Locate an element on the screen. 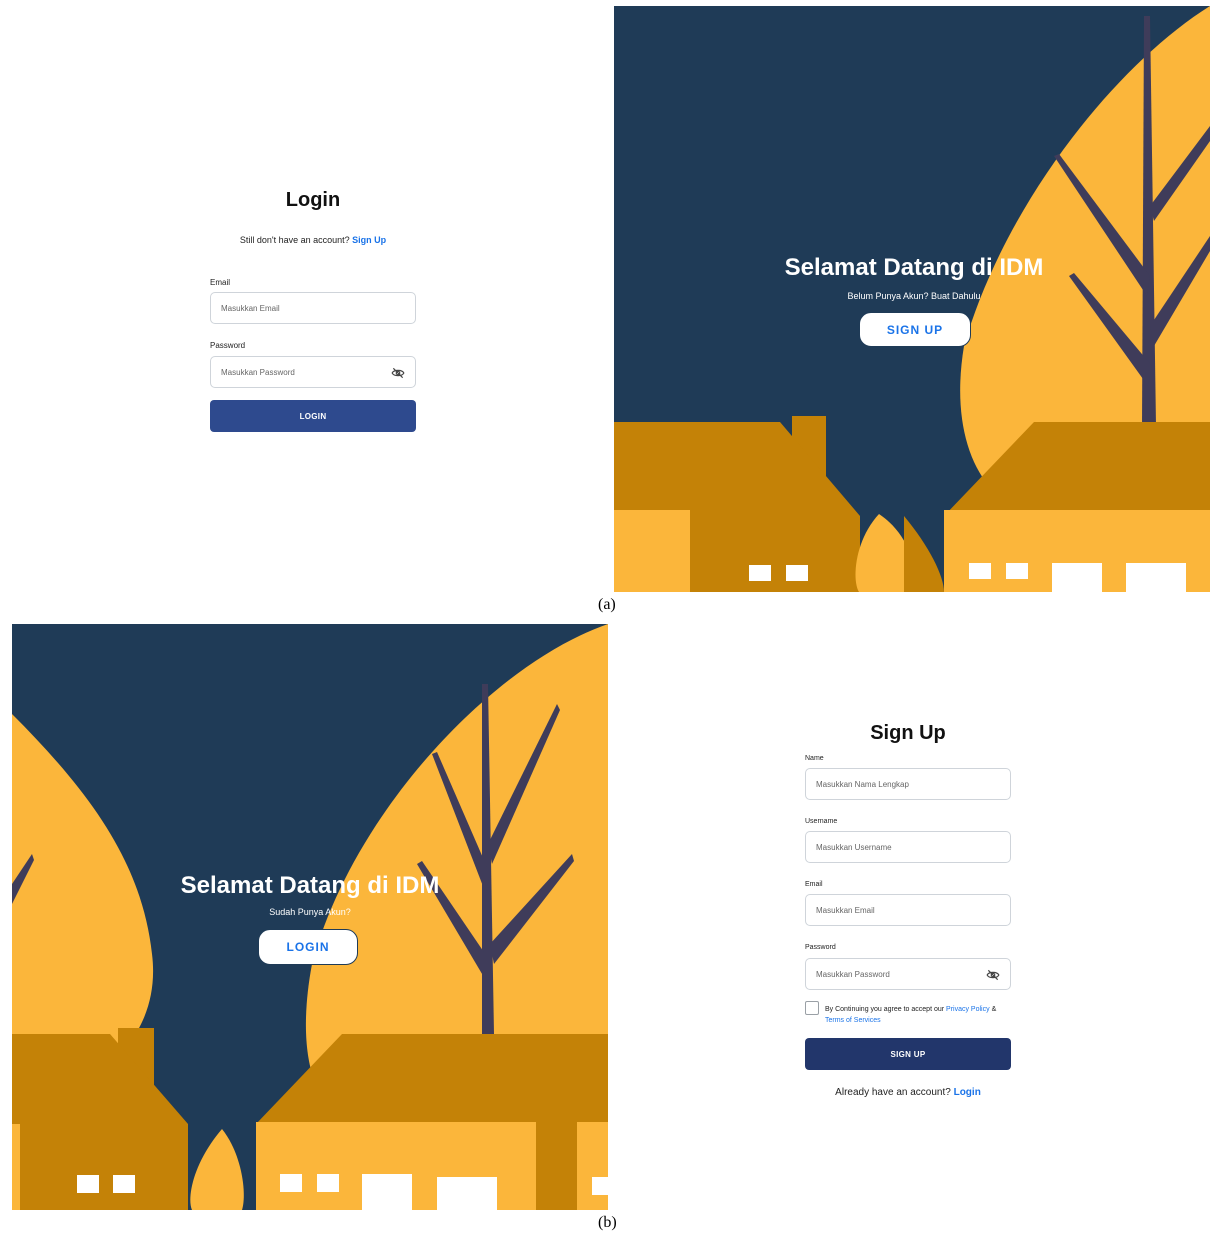 The width and height of the screenshot is (1210, 1236). signup-title: Sign Up is located at coordinates (908, 733).